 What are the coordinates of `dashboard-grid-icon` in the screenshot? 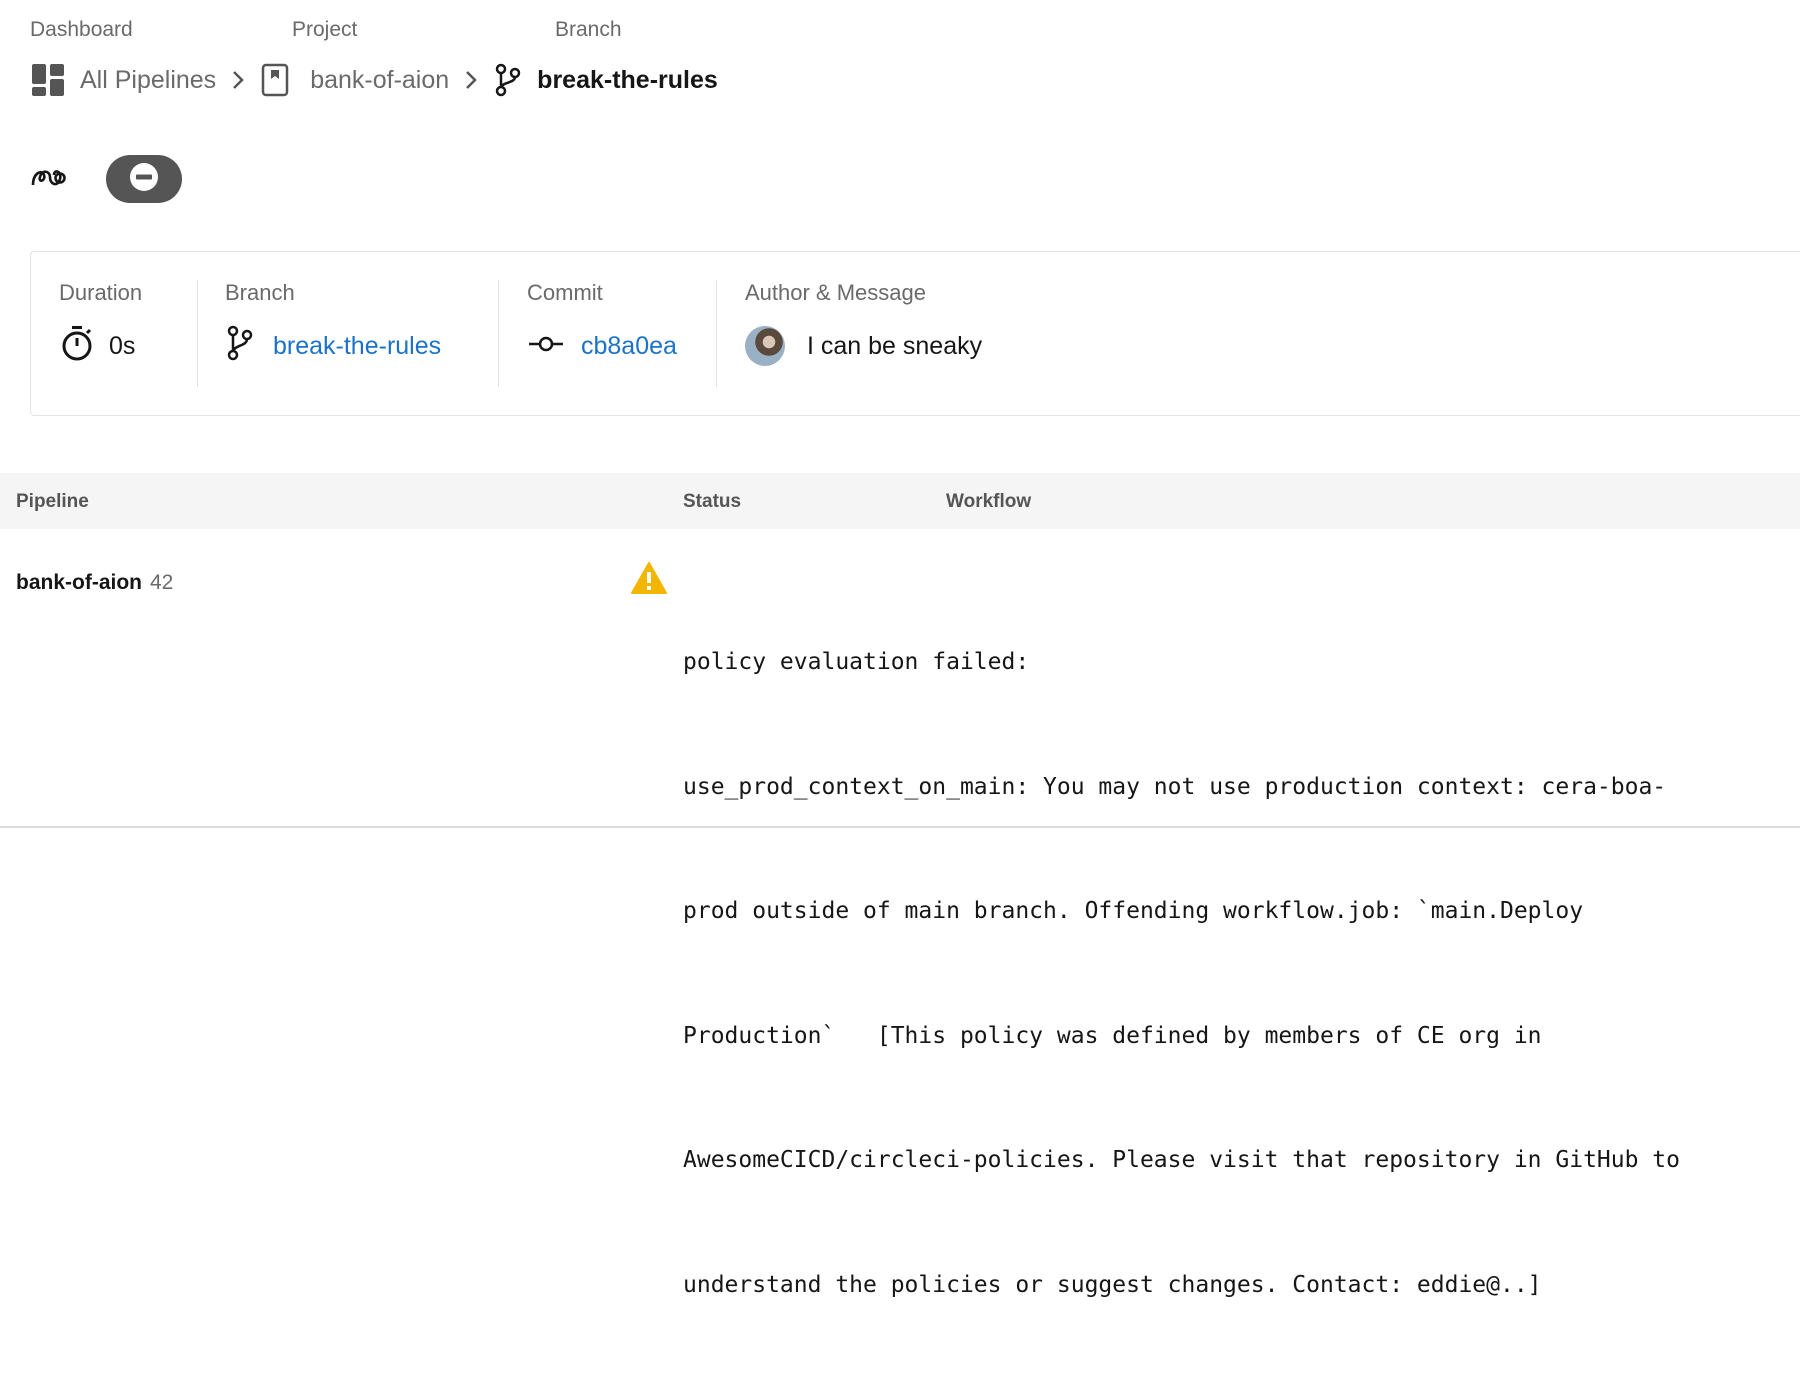 It's located at (48, 80).